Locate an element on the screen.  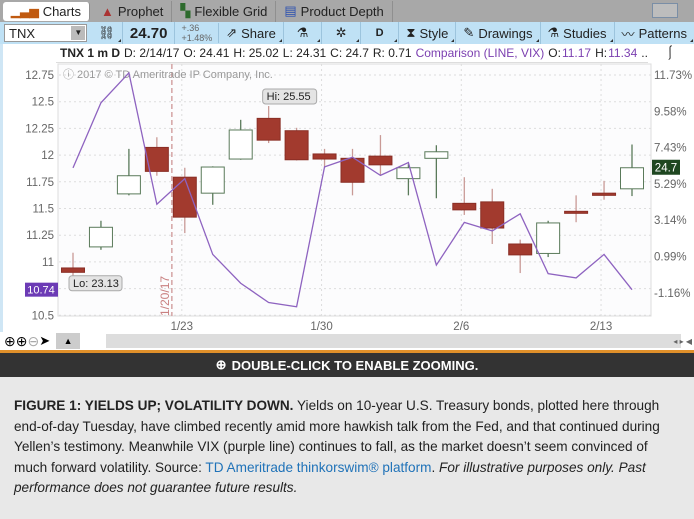
x-axis-tick: 2/13 is located at coordinates (601, 326).